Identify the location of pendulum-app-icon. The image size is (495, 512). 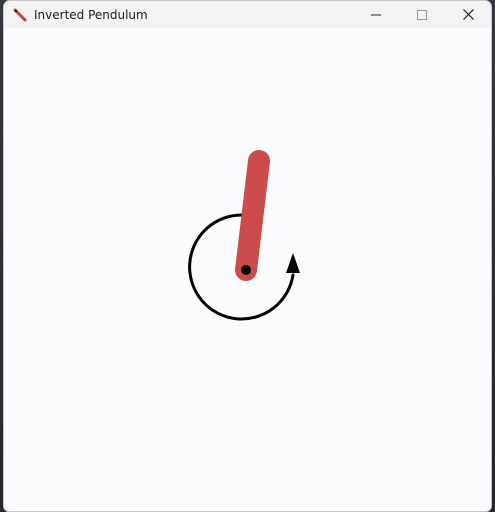
(20, 15).